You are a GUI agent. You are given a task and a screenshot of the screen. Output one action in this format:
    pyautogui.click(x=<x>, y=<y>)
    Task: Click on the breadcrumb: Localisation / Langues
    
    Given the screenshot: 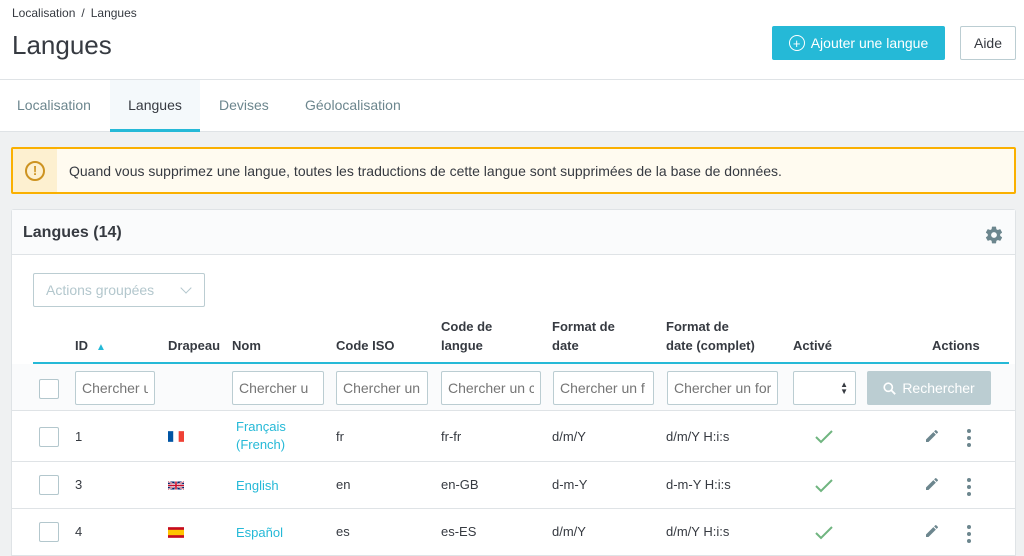 What is the action you would take?
    pyautogui.click(x=74, y=13)
    